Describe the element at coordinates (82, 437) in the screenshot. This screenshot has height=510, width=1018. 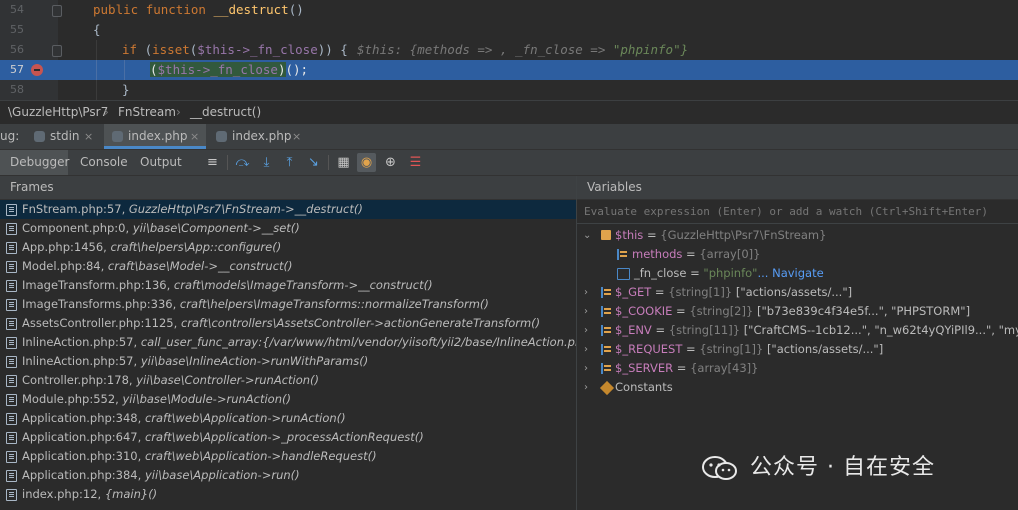
I see `frame-location: Application.php:647,` at that location.